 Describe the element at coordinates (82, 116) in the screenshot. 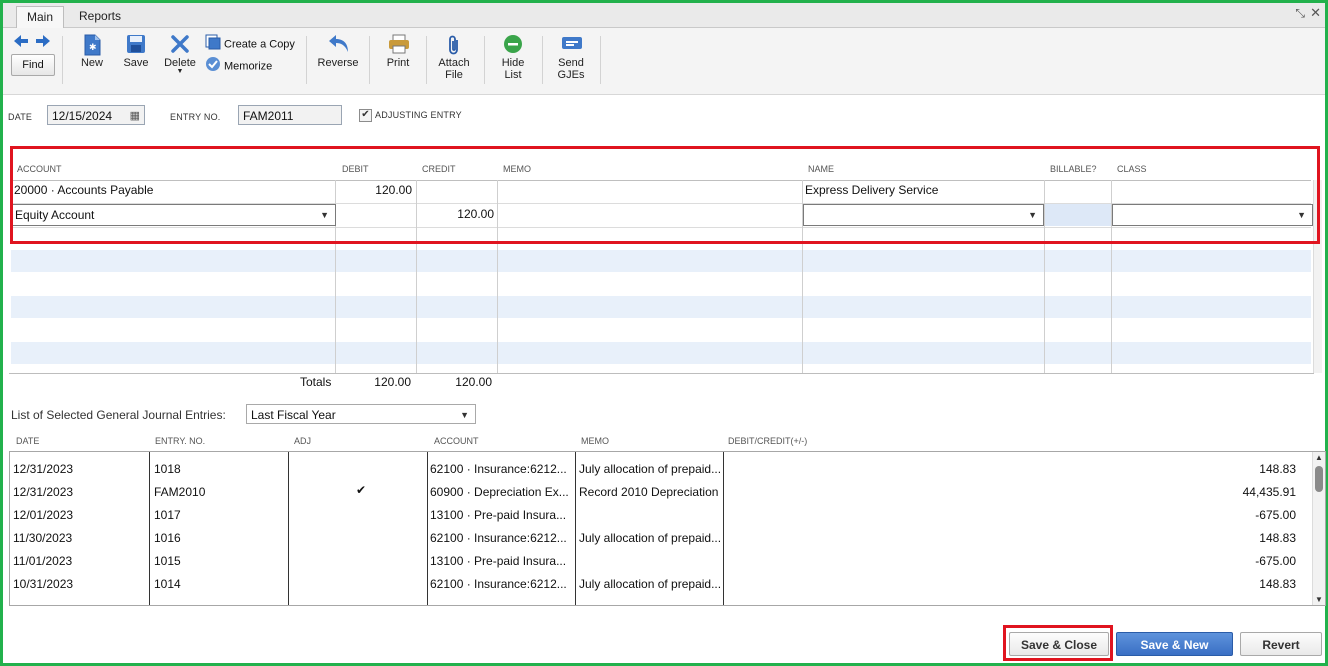

I see `date-value: 12/15/2024` at that location.